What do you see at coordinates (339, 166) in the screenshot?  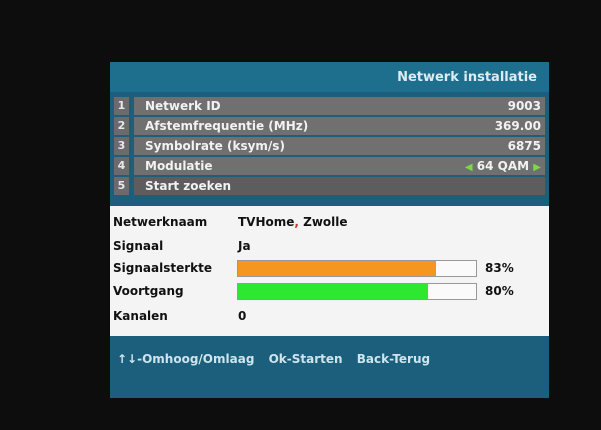 I see `menu-item-field: Modulatie ◀ 64 QAM ▶` at bounding box center [339, 166].